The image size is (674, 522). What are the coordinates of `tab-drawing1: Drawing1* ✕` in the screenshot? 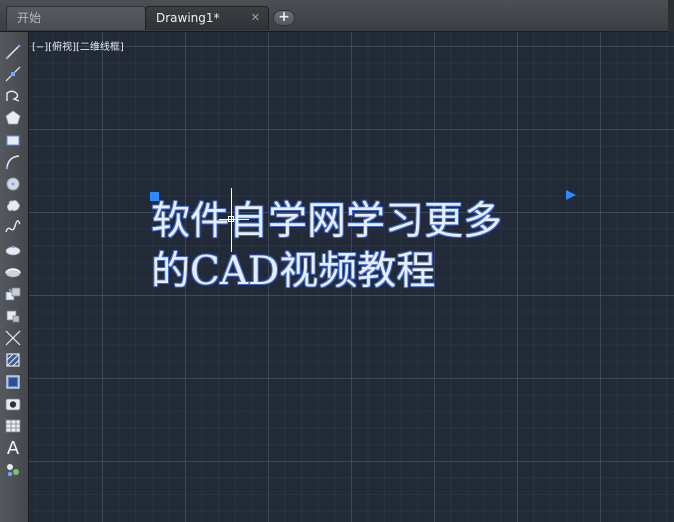 It's located at (207, 18).